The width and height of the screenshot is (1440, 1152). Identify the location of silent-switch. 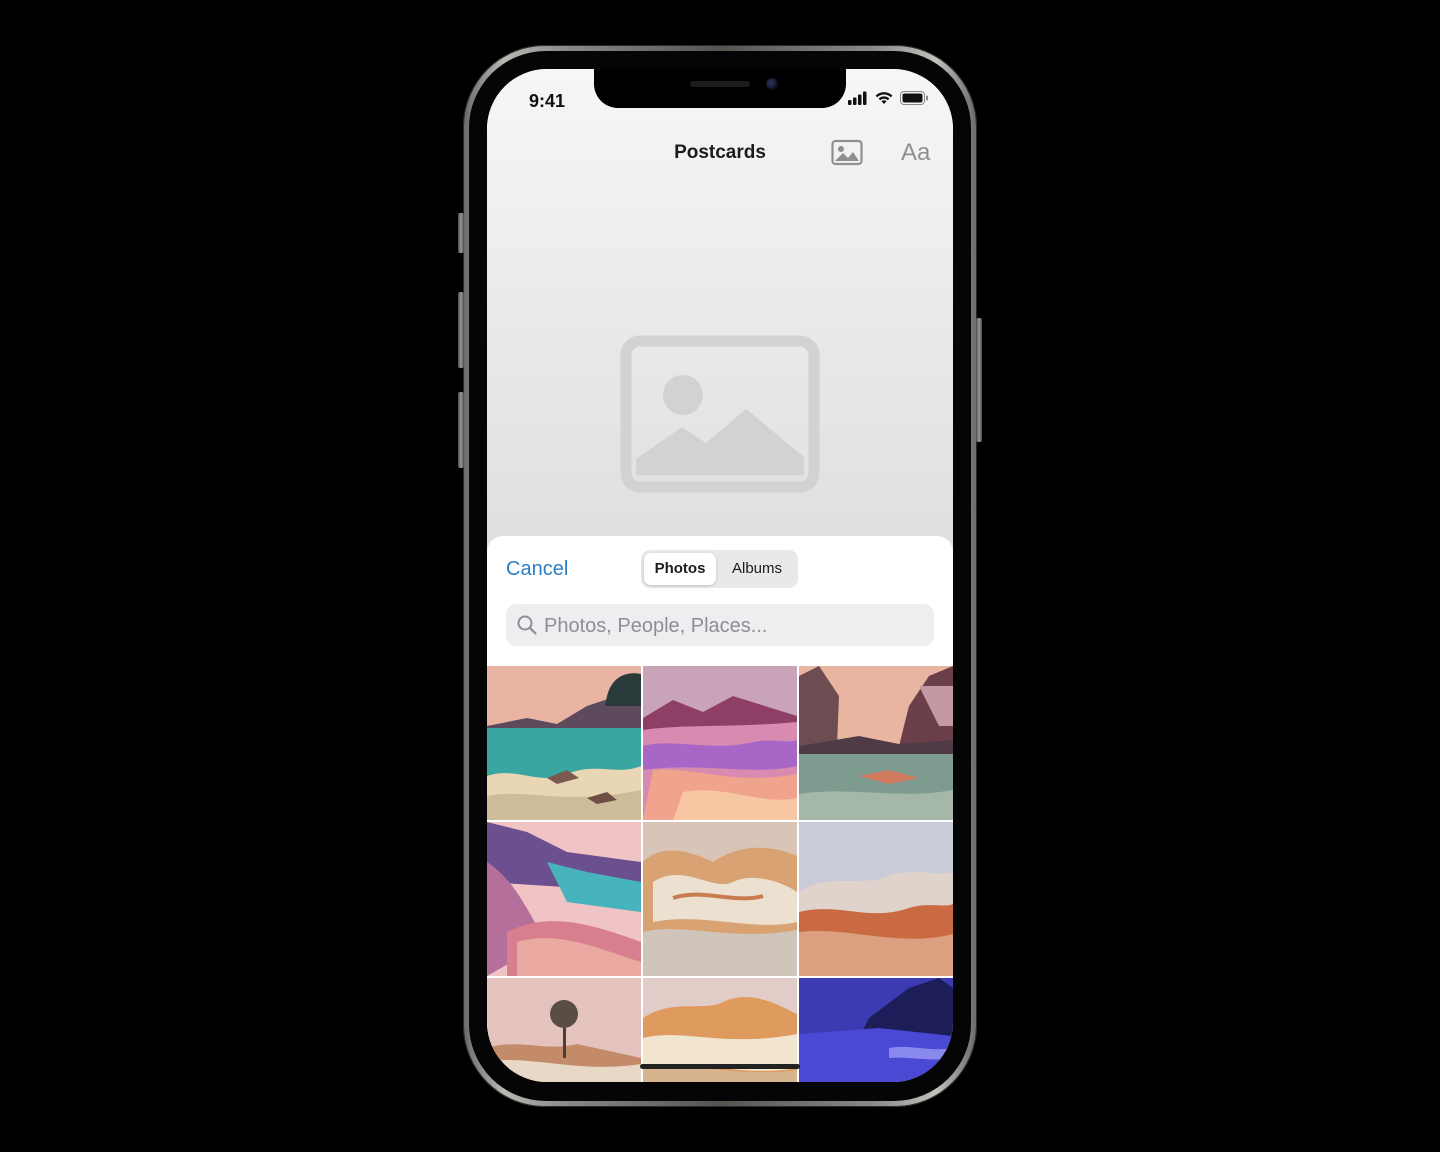
(461, 233).